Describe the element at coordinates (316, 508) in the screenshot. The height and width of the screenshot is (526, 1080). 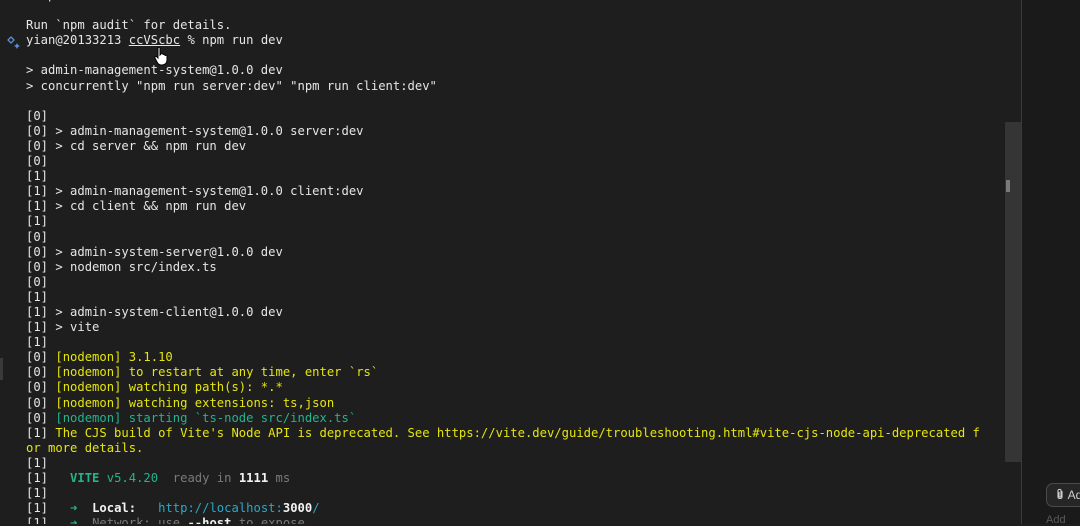
I see `terminal-text: /` at that location.